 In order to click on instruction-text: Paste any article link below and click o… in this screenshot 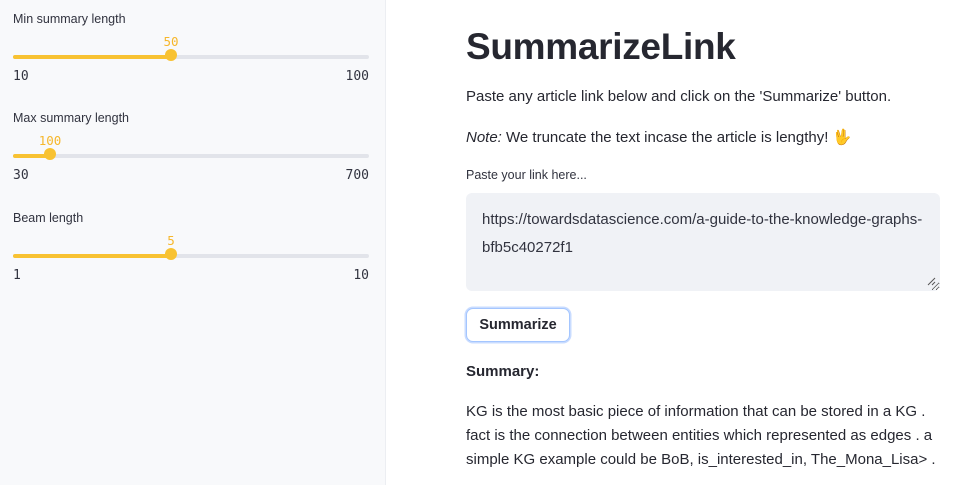, I will do `click(679, 96)`.